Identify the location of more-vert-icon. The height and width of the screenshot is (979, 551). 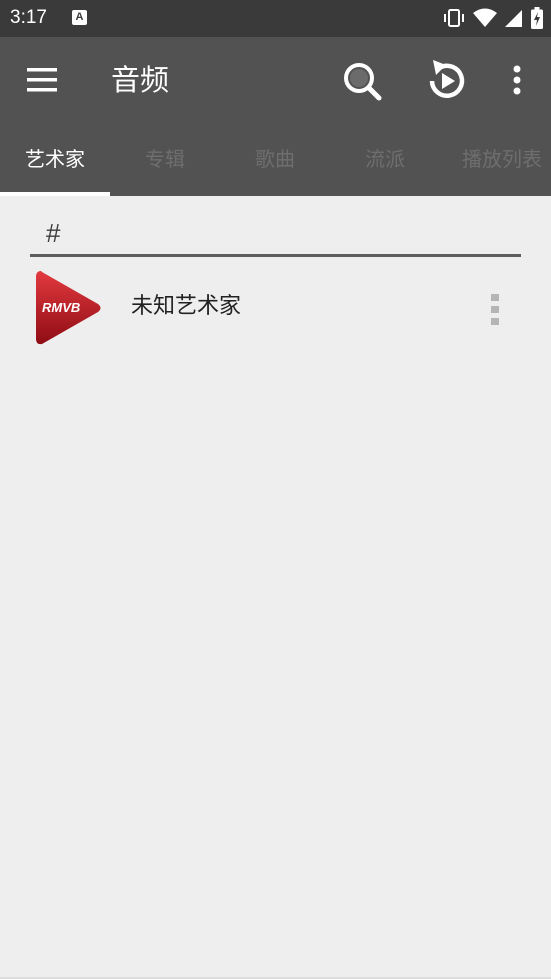
(517, 80).